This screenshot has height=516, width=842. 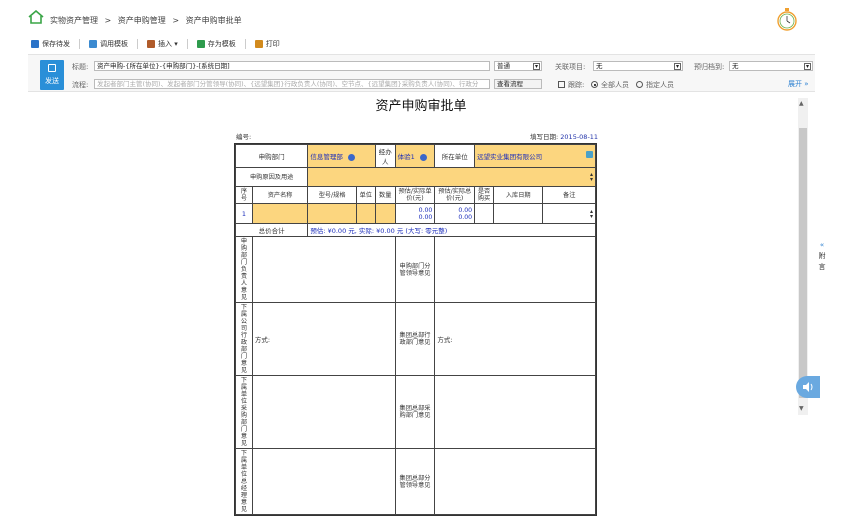 What do you see at coordinates (576, 85) in the screenshot?
I see `trace-label: 跟踪:` at bounding box center [576, 85].